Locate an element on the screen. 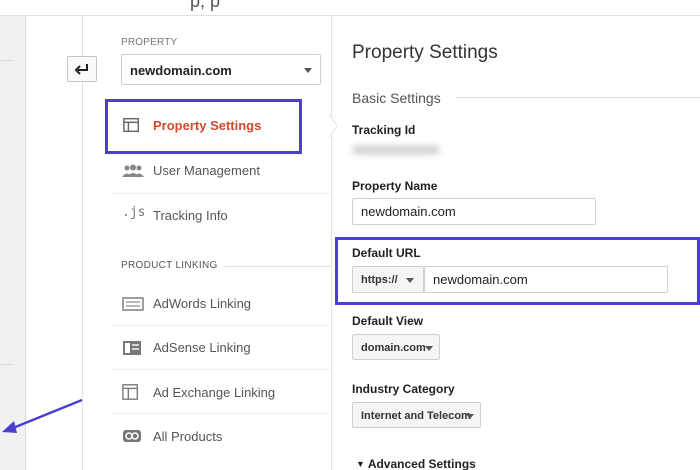 This screenshot has height=470, width=700. nav-item-ad-exchange-linking: Ad Exchange Linking is located at coordinates (218, 392).